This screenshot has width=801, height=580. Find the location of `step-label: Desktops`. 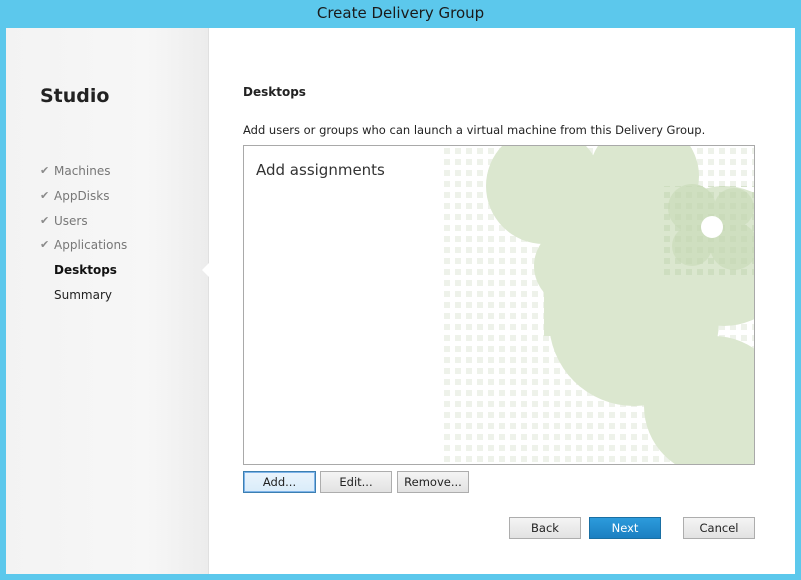

step-label: Desktops is located at coordinates (85, 270).